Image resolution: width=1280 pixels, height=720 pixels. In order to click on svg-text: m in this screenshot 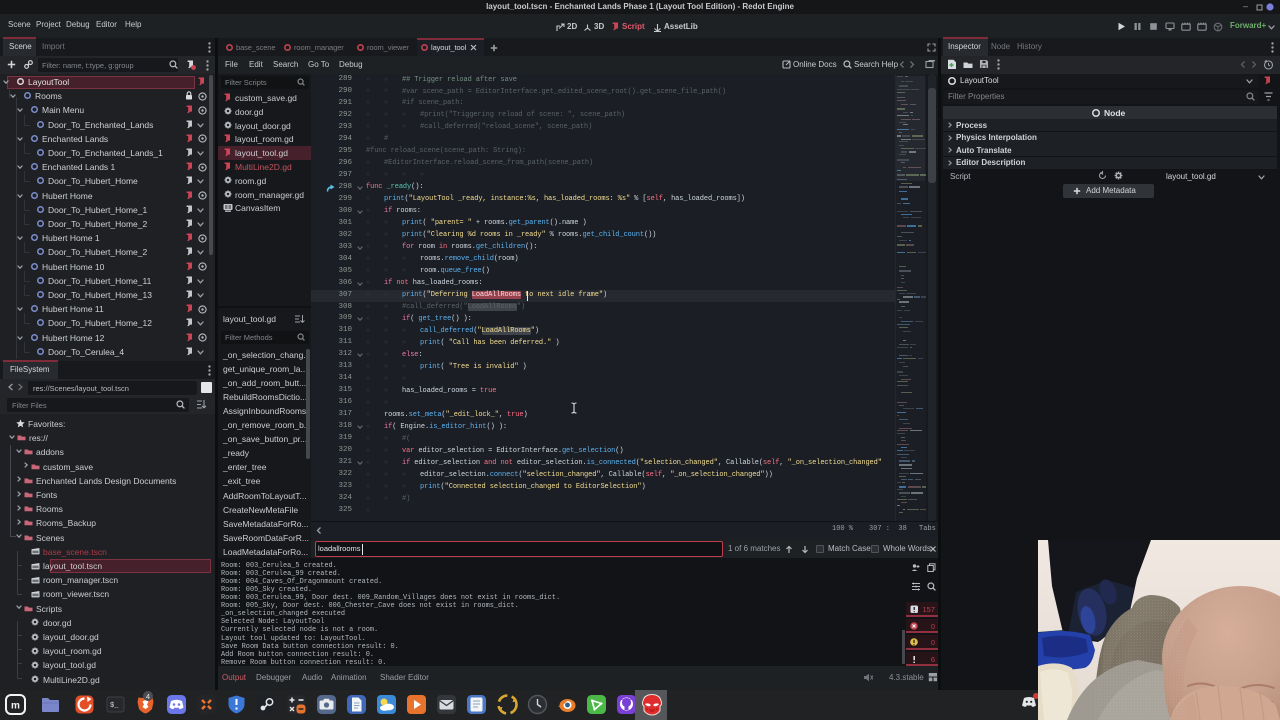, I will do `click(15, 706)`.